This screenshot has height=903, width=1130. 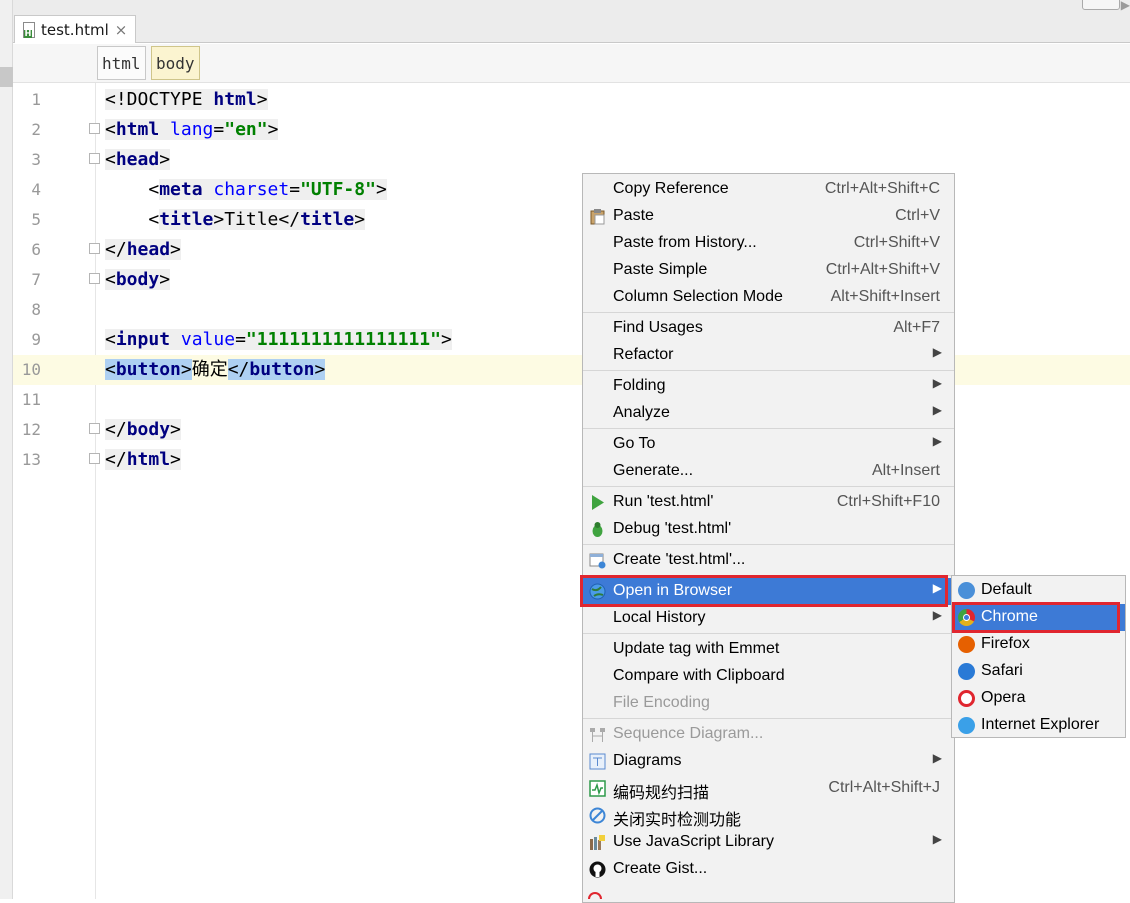 What do you see at coordinates (175, 63) in the screenshot?
I see `breadcrumb-body: body` at bounding box center [175, 63].